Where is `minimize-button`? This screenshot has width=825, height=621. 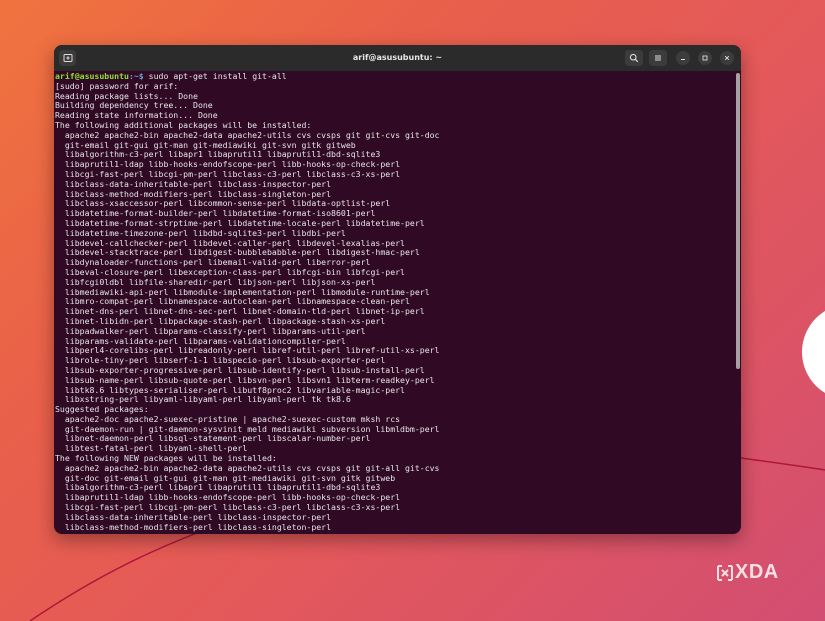
minimize-button is located at coordinates (683, 58).